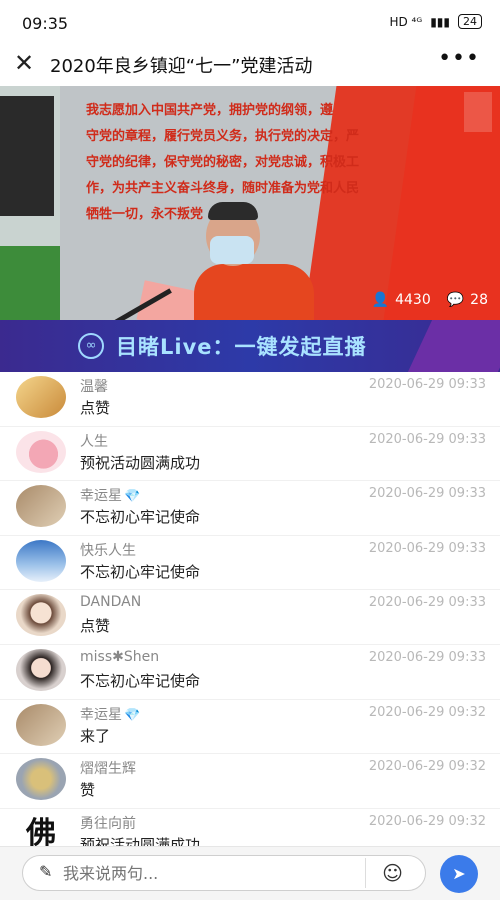 This screenshot has width=500, height=900. Describe the element at coordinates (181, 66) in the screenshot. I see `page-title: 2020年良乡镇迎“七一”党建活动` at that location.